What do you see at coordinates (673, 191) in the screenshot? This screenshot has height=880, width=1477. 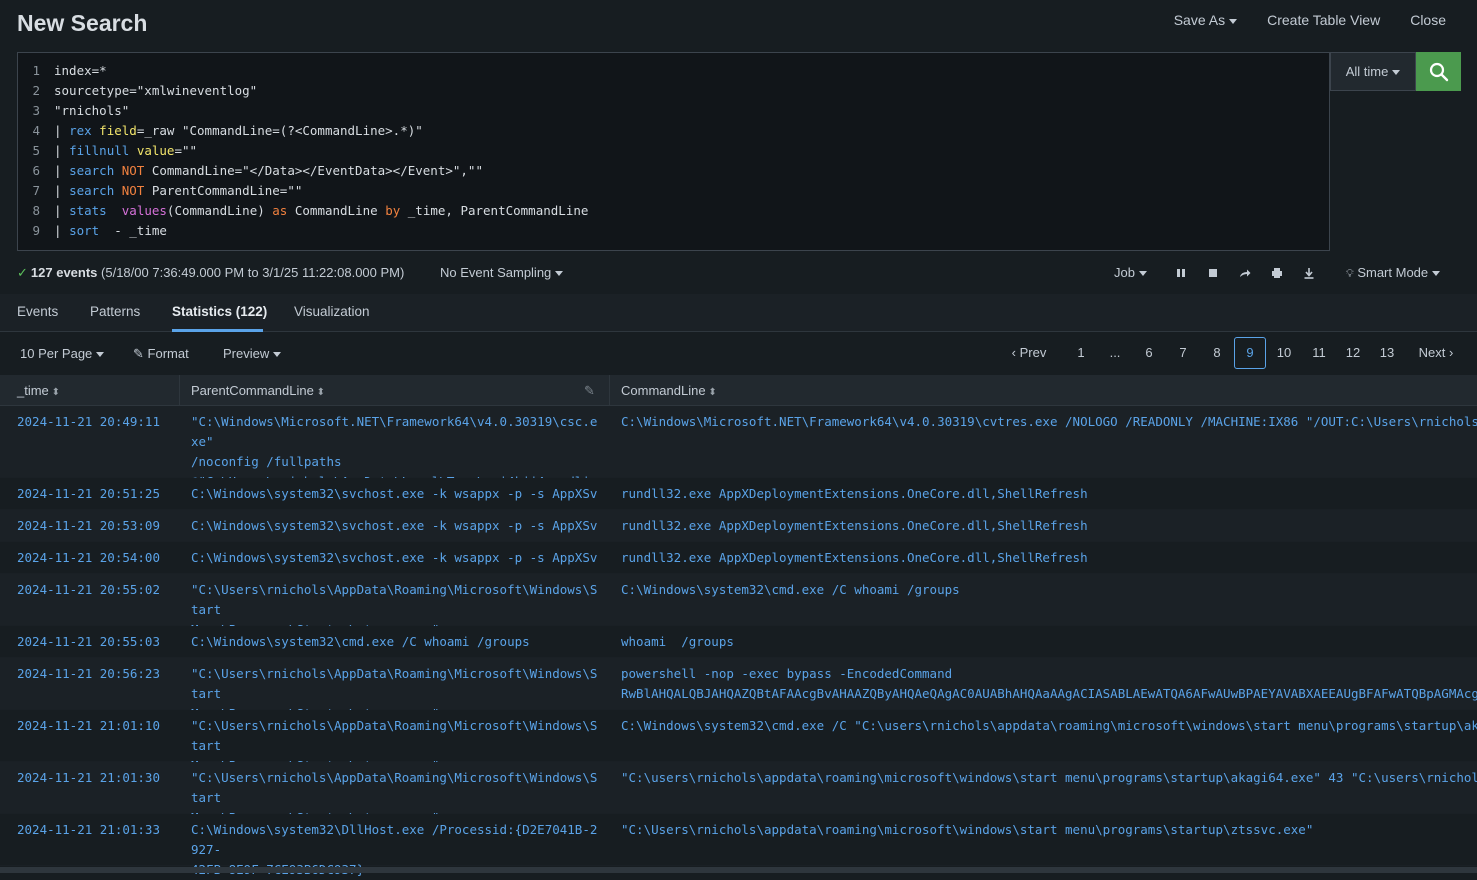 I see `search-line: 7 | search NOT ParentCommandLine=""` at bounding box center [673, 191].